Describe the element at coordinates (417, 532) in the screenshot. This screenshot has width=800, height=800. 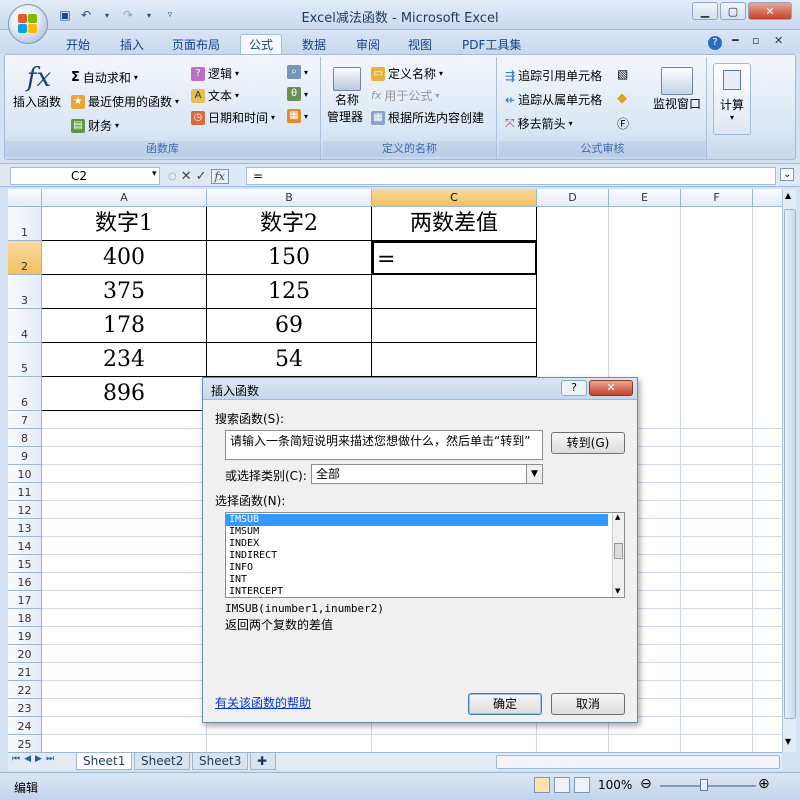
I see `function-item: IMSUM` at that location.